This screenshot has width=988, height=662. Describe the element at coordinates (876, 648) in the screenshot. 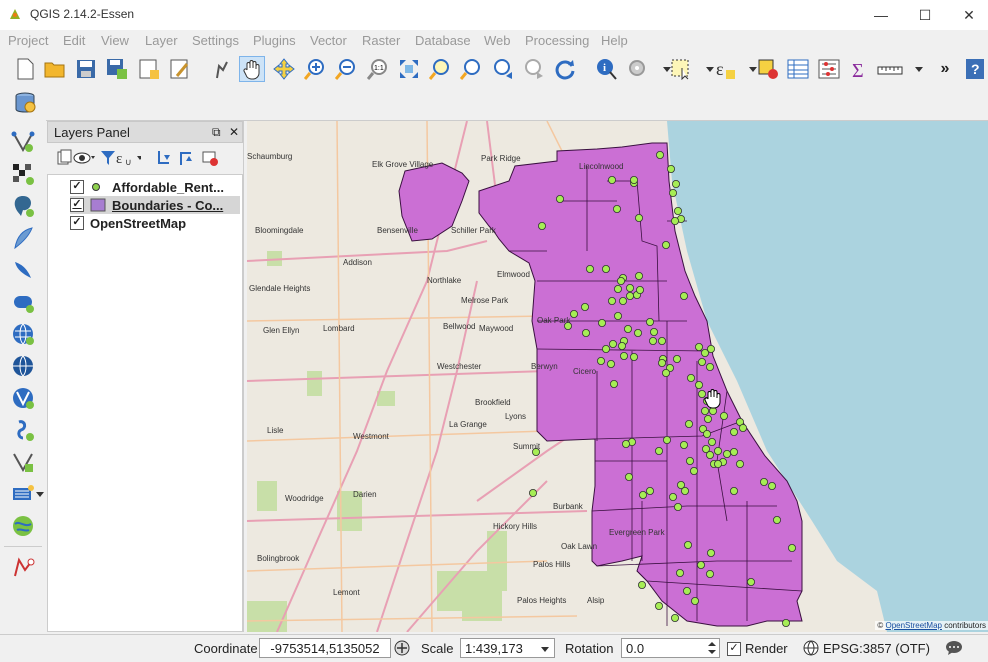

I see `crs-status: EPSG:3857 (OTF)` at that location.